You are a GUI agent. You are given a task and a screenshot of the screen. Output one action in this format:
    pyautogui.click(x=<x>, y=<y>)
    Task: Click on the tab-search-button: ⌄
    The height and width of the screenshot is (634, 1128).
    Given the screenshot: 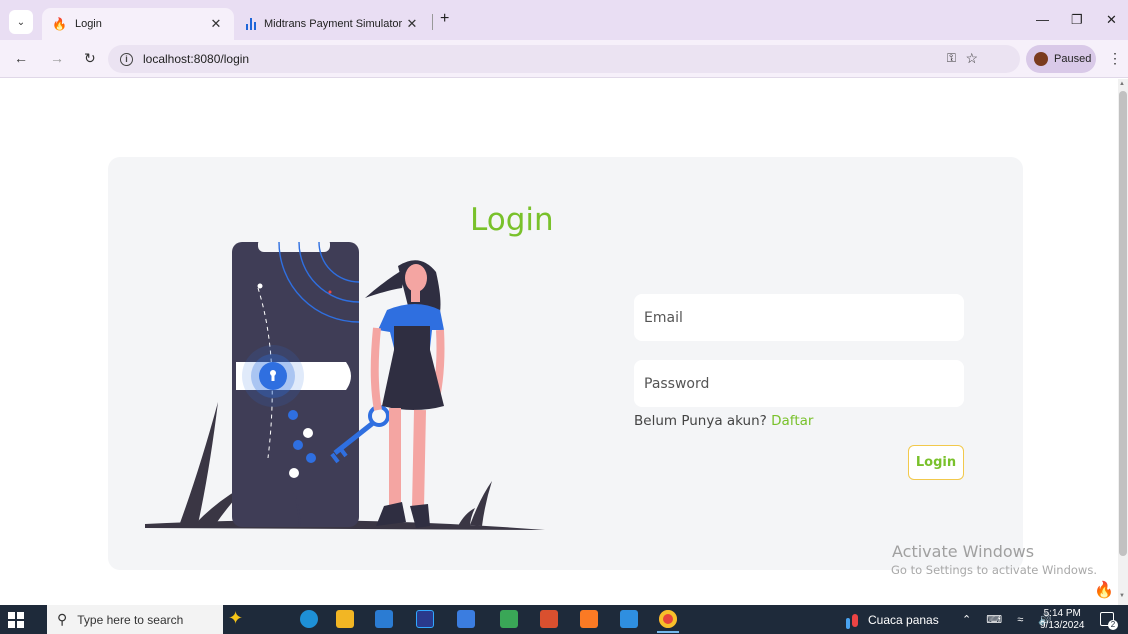 What is the action you would take?
    pyautogui.click(x=21, y=22)
    